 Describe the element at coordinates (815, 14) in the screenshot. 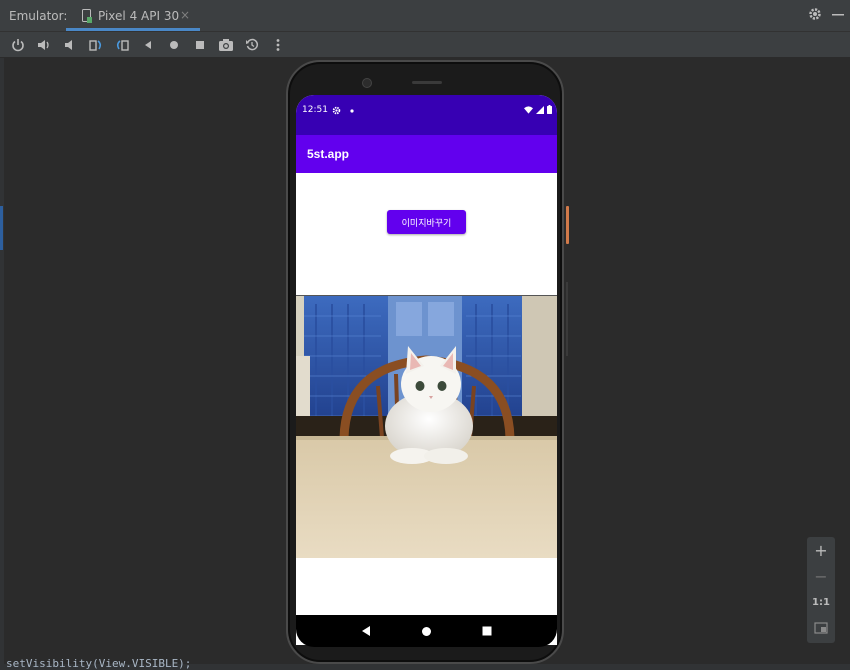

I see `gear-icon` at that location.